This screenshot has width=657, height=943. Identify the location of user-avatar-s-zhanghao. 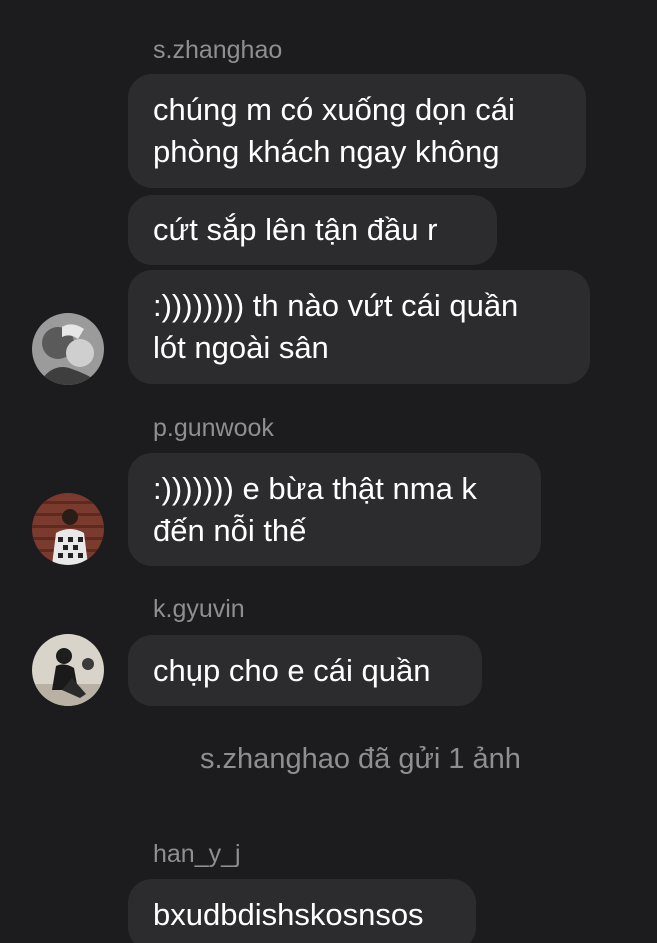
(68, 349).